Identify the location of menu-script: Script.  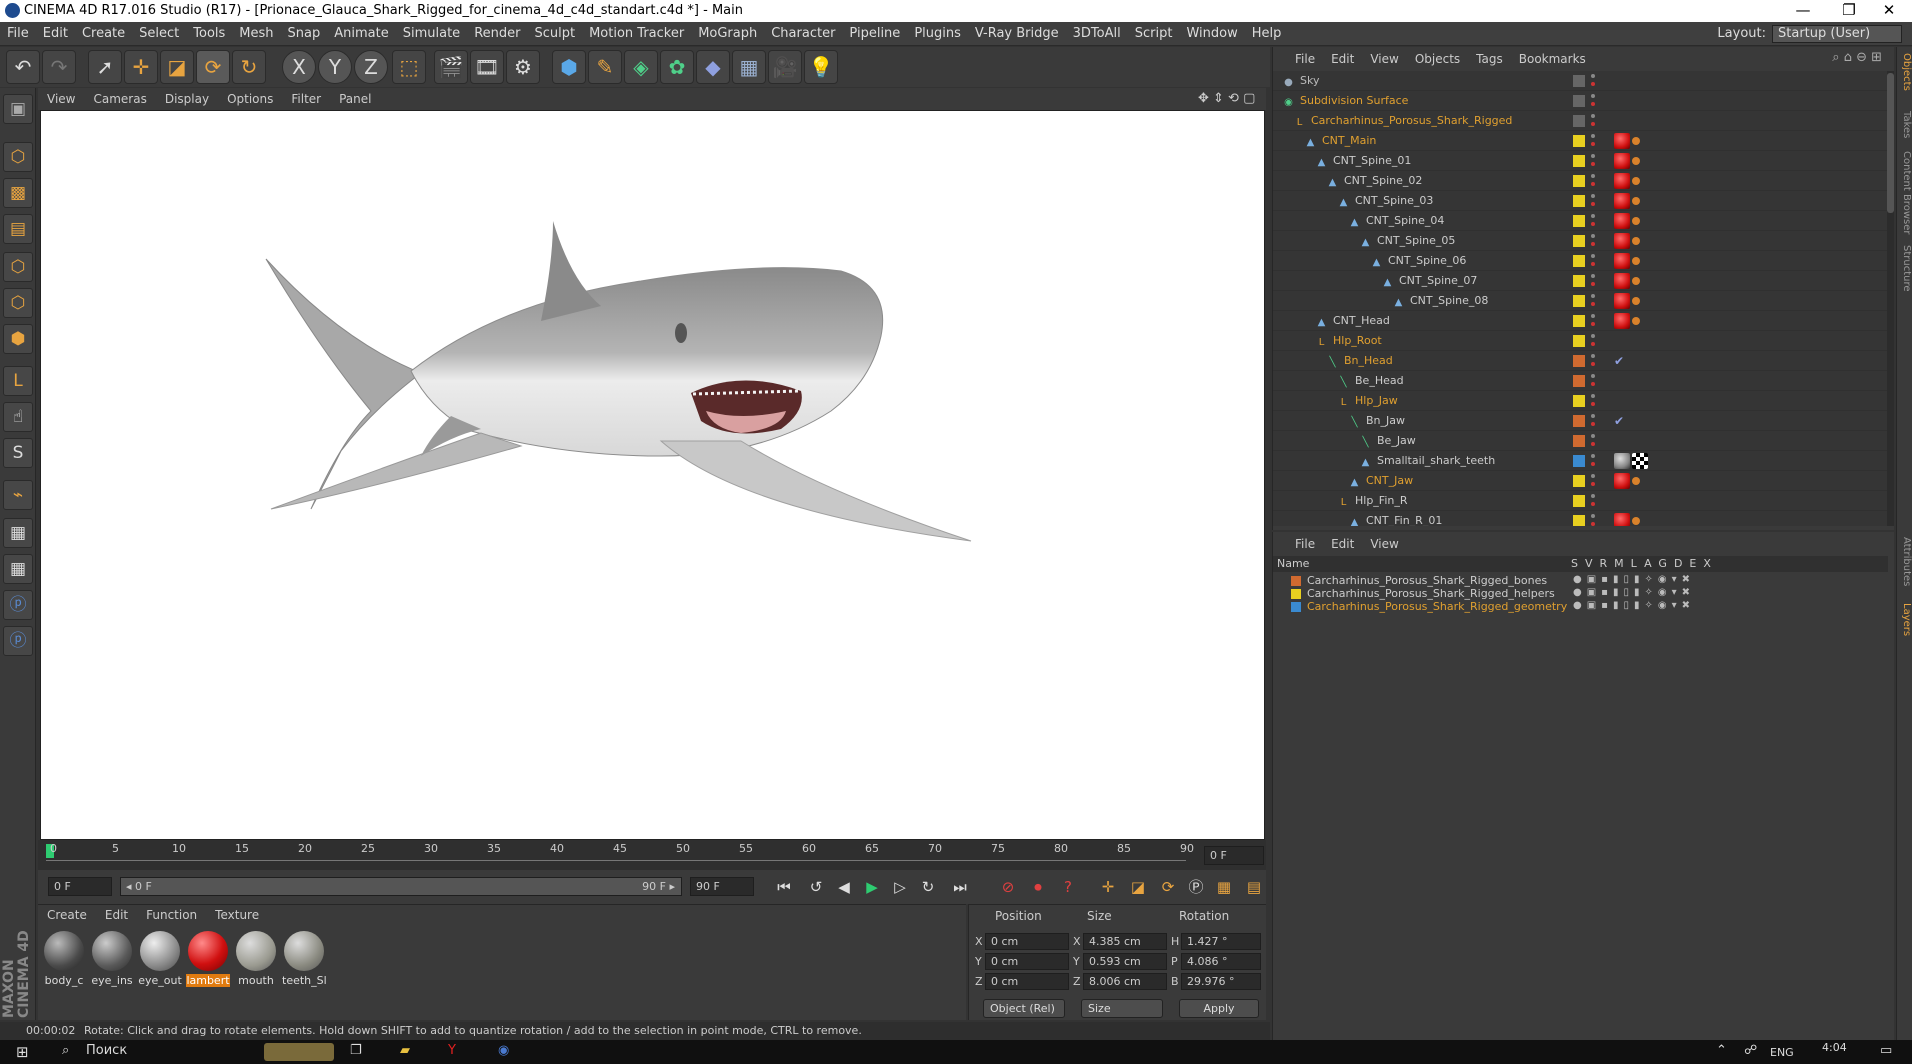
(1154, 34).